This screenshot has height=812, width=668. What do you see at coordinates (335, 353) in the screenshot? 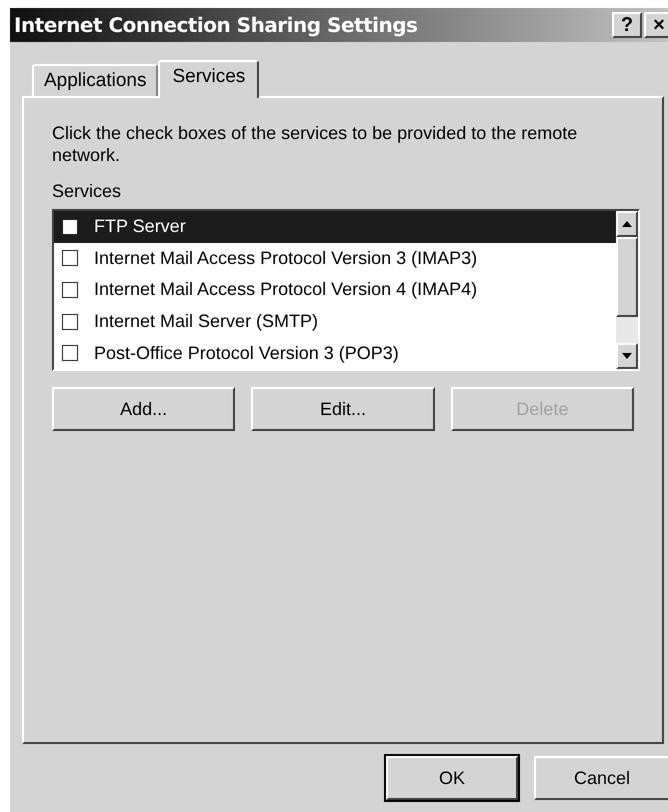
I see `service-list-item: Post-Office Protocol Version 3 (POP3)` at bounding box center [335, 353].